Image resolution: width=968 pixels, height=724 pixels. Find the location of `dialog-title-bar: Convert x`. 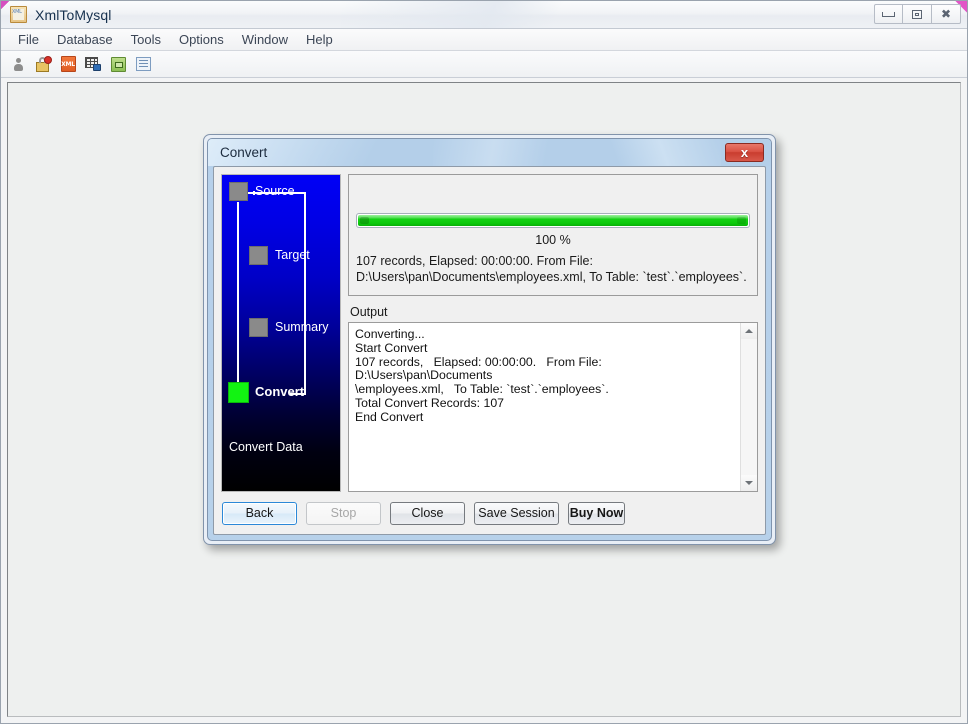

dialog-title-bar: Convert x is located at coordinates (489, 152).